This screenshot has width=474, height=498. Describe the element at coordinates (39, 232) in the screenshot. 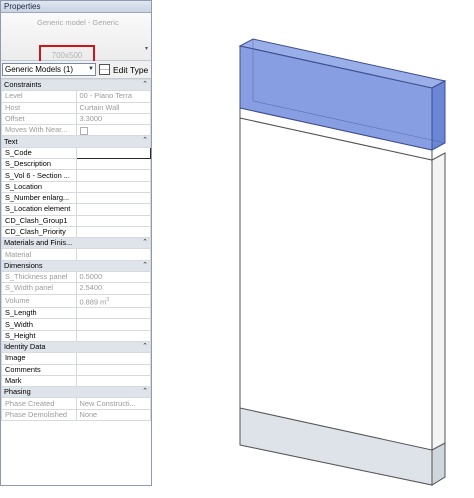

I see `row-label: CD_Clash_Priority` at that location.